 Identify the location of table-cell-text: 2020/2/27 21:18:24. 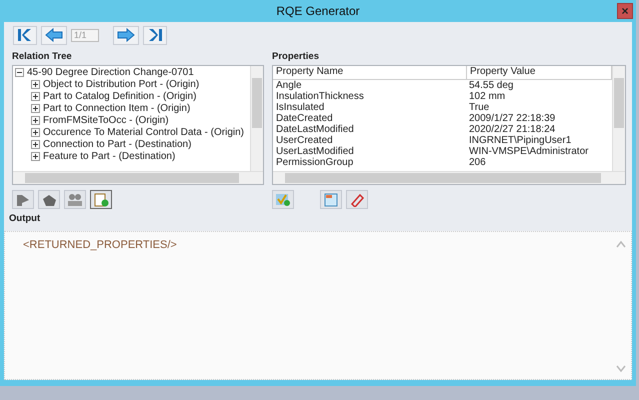
(512, 129).